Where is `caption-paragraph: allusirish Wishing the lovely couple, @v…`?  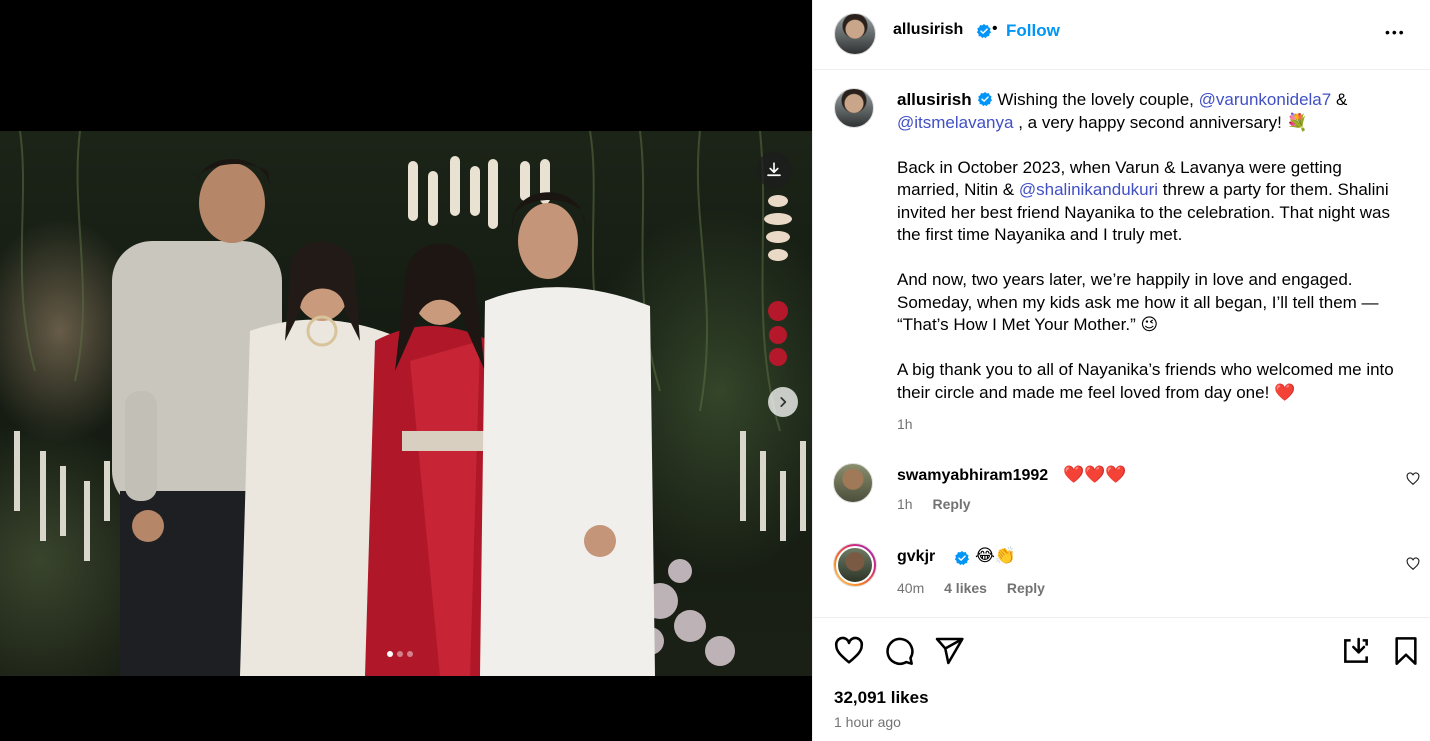
caption-paragraph: allusirish Wishing the lovely couple, @v… is located at coordinates (1147, 111).